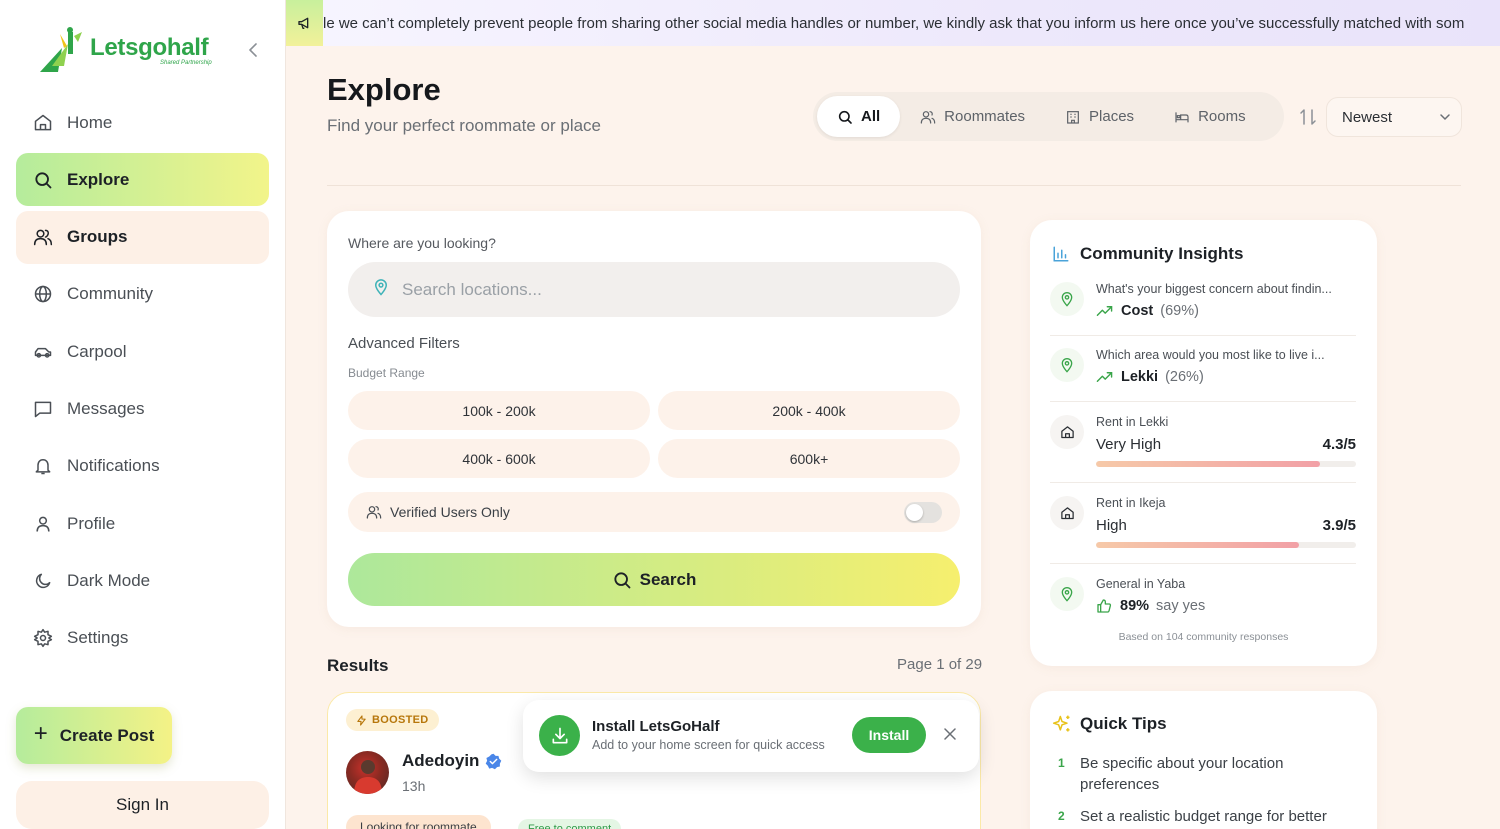 This screenshot has height=829, width=1500. I want to click on sort-value: Newest, so click(1367, 117).